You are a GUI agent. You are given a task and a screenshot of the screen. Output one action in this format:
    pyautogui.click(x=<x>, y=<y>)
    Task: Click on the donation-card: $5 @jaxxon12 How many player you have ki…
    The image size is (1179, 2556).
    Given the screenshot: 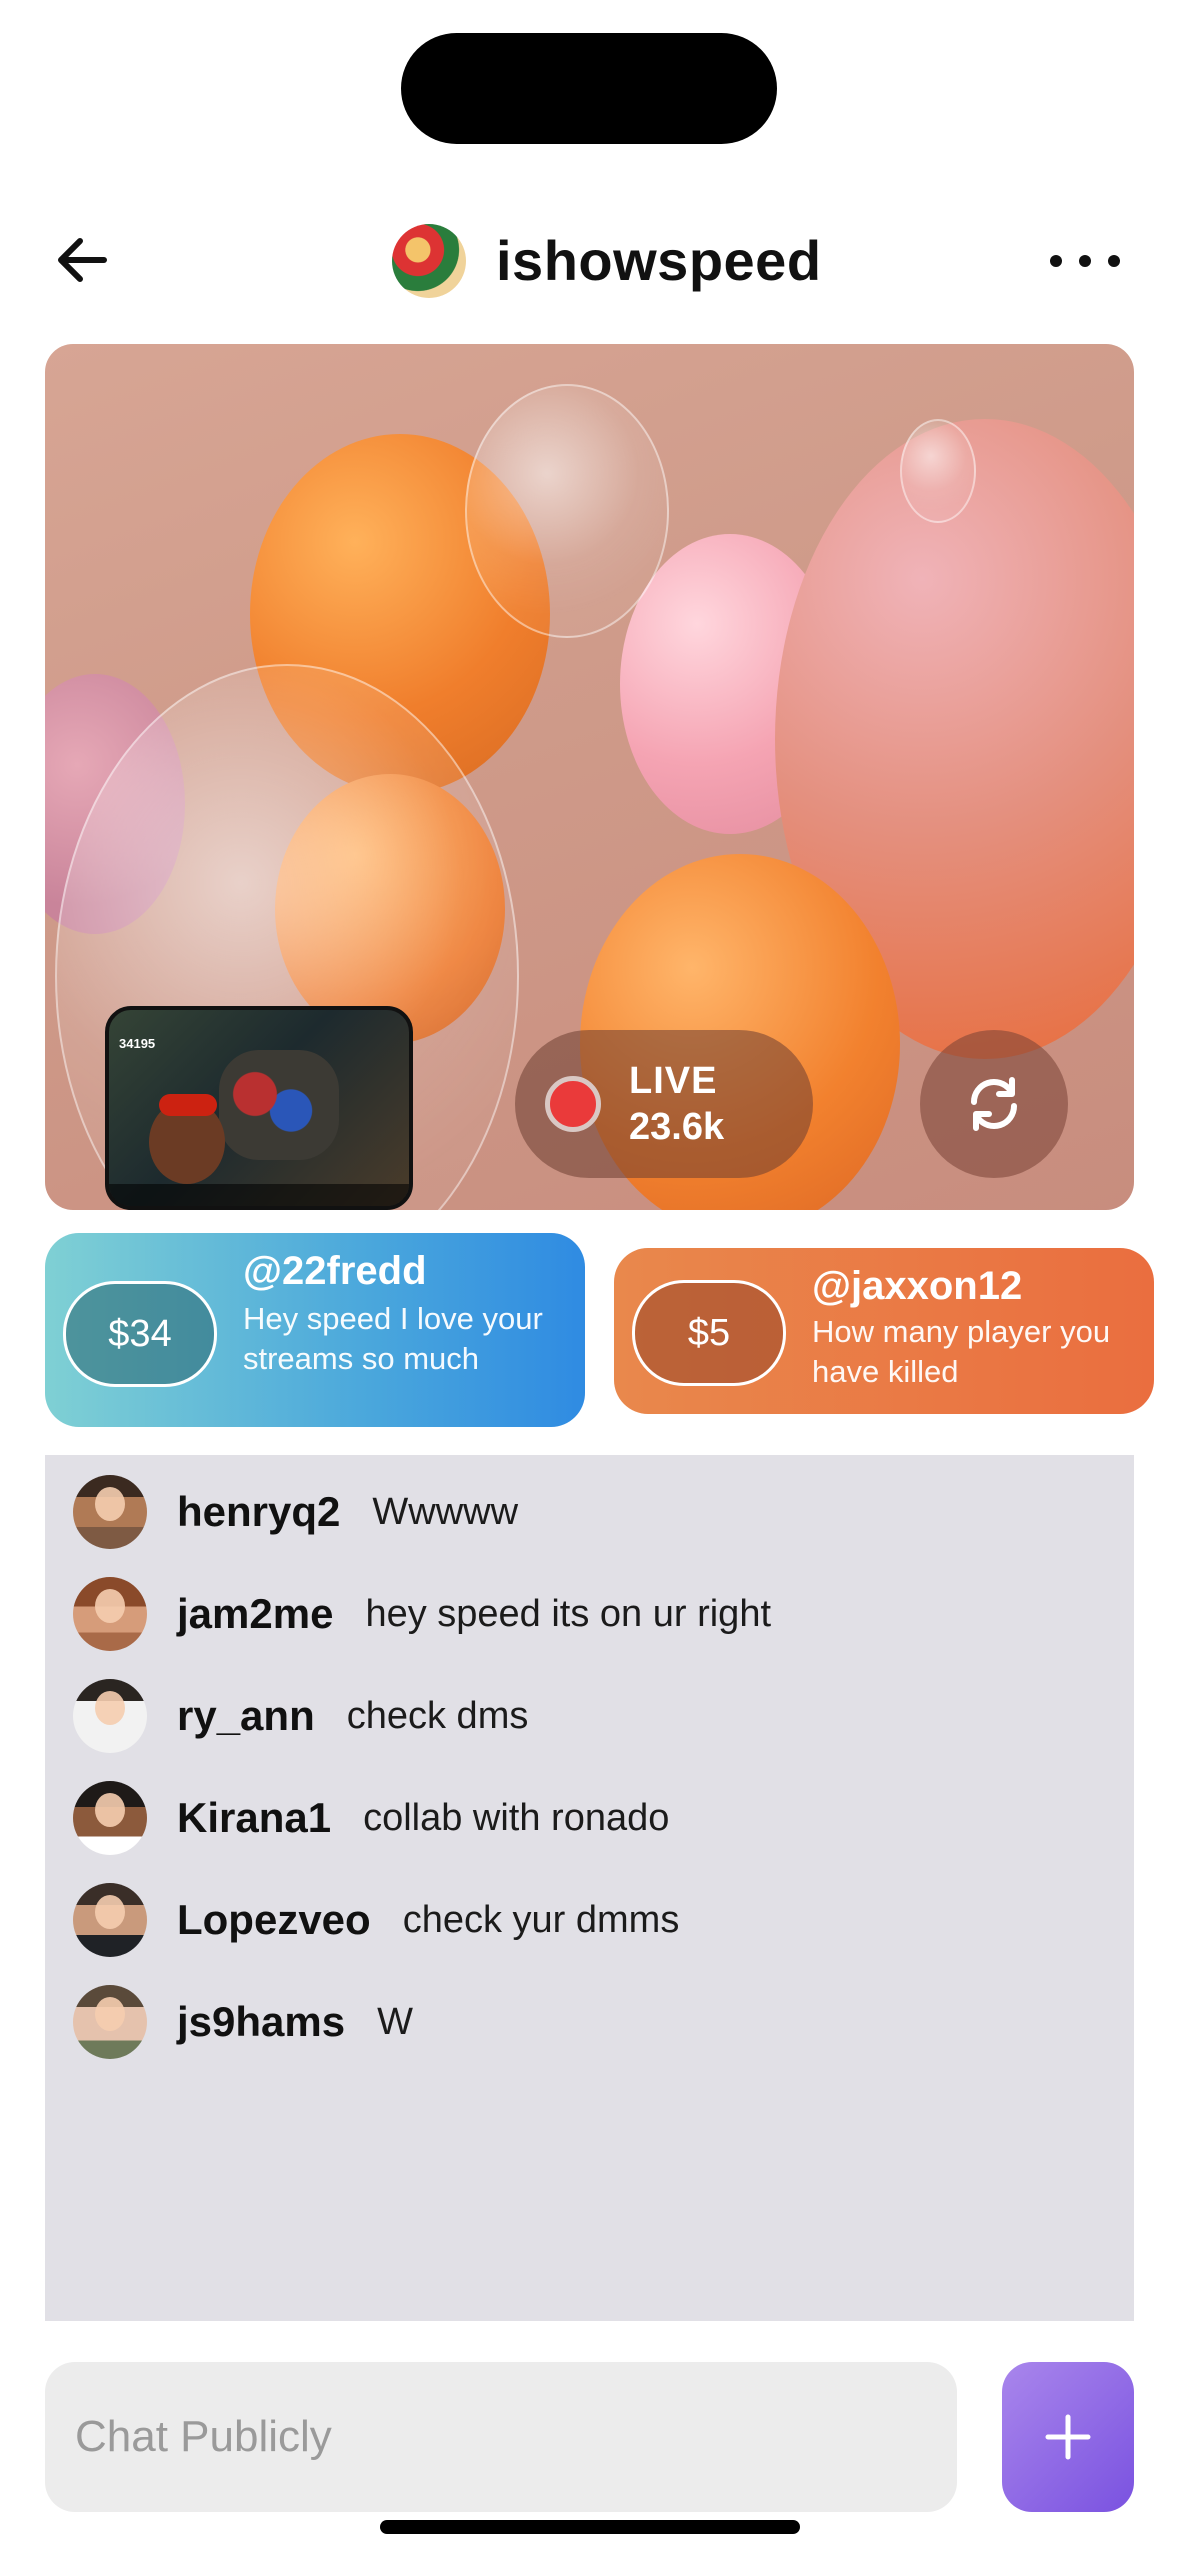 What is the action you would take?
    pyautogui.click(x=884, y=1331)
    